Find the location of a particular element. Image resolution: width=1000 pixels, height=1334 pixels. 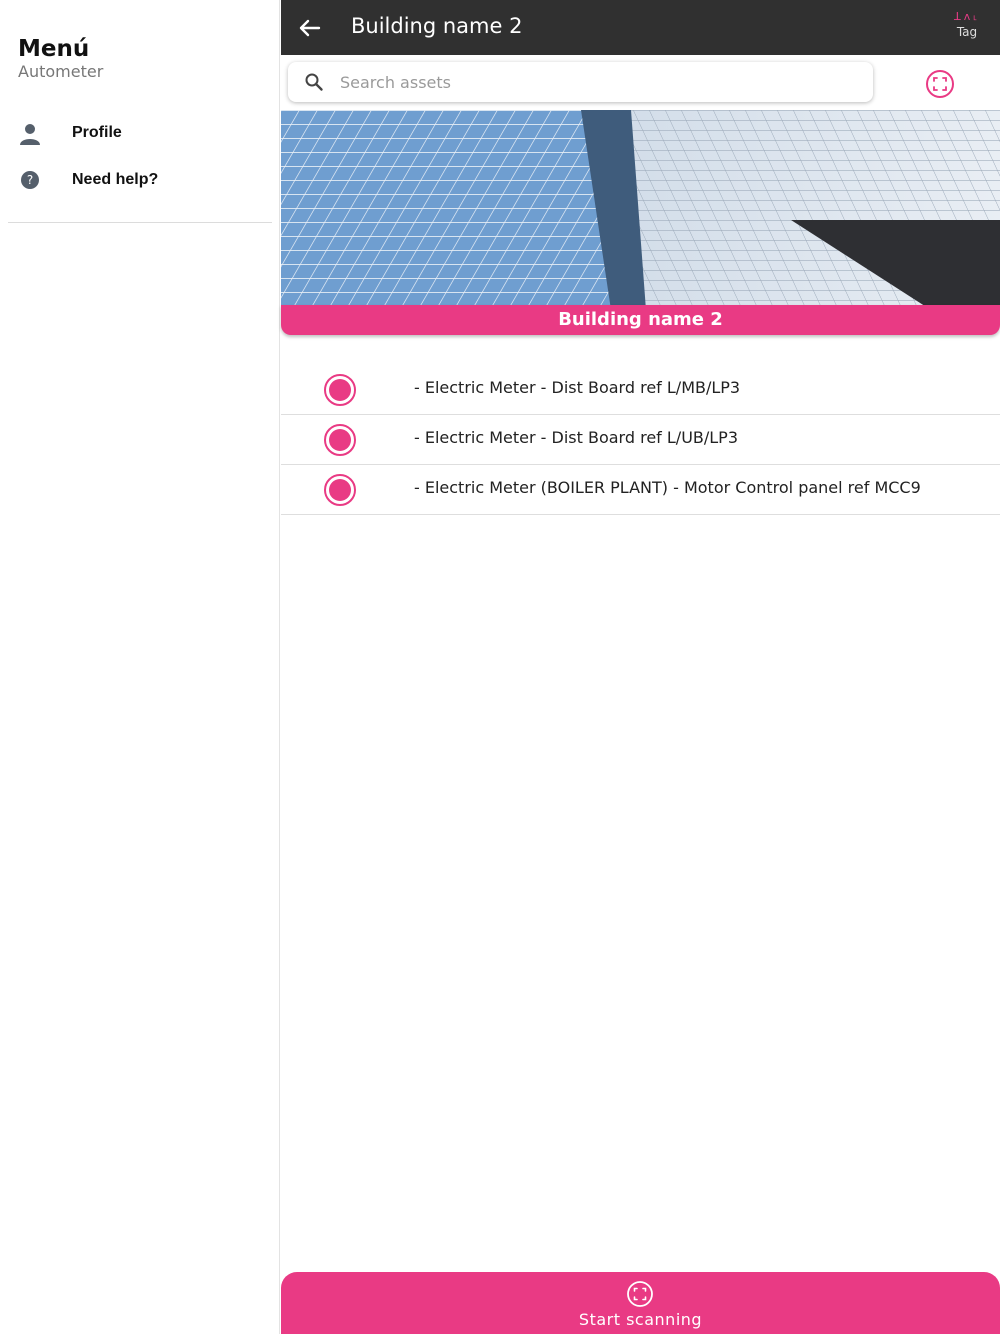

menu-title: Menú is located at coordinates (54, 49).